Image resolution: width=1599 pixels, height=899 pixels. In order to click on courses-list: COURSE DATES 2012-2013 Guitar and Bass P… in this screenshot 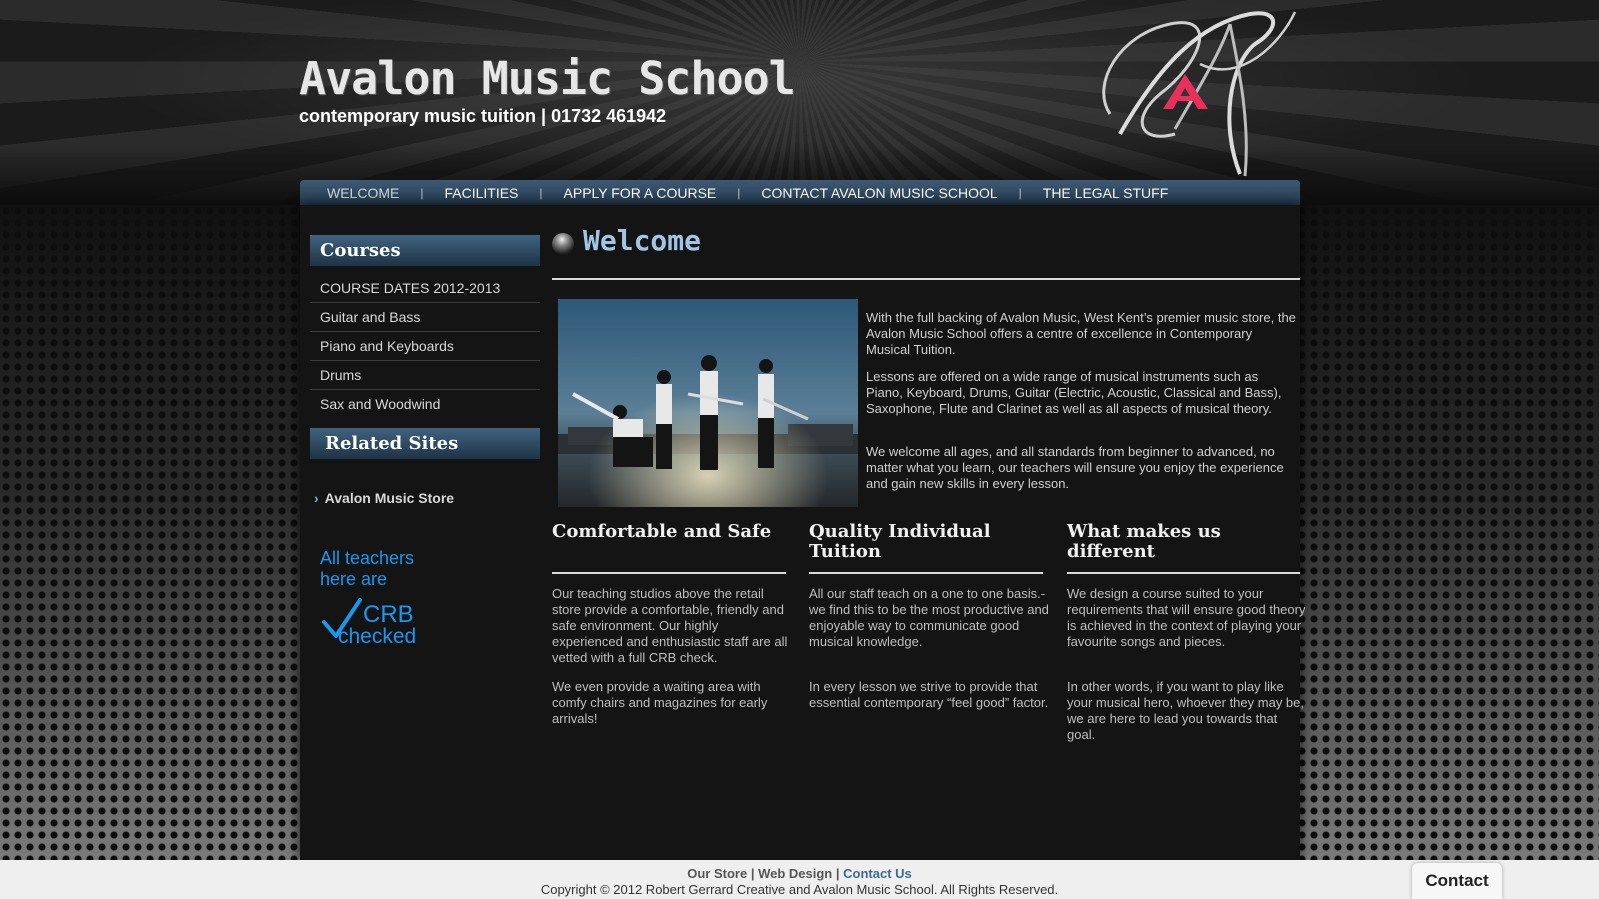, I will do `click(425, 346)`.